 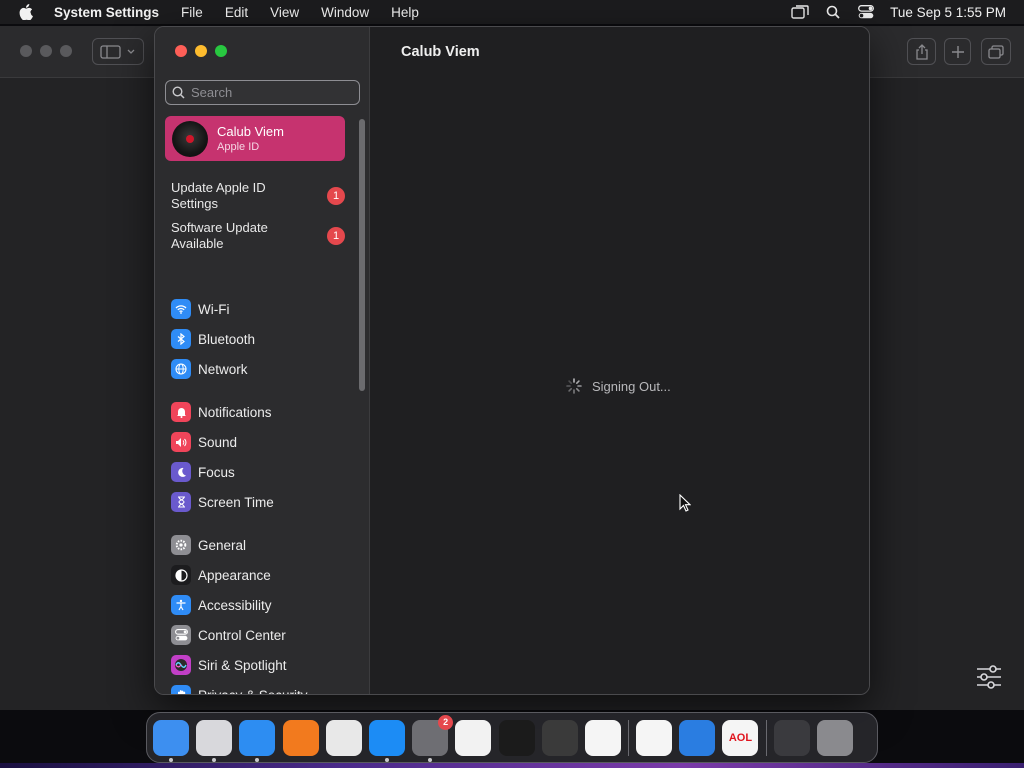 What do you see at coordinates (336, 236) in the screenshot?
I see `notification-badge: 1` at bounding box center [336, 236].